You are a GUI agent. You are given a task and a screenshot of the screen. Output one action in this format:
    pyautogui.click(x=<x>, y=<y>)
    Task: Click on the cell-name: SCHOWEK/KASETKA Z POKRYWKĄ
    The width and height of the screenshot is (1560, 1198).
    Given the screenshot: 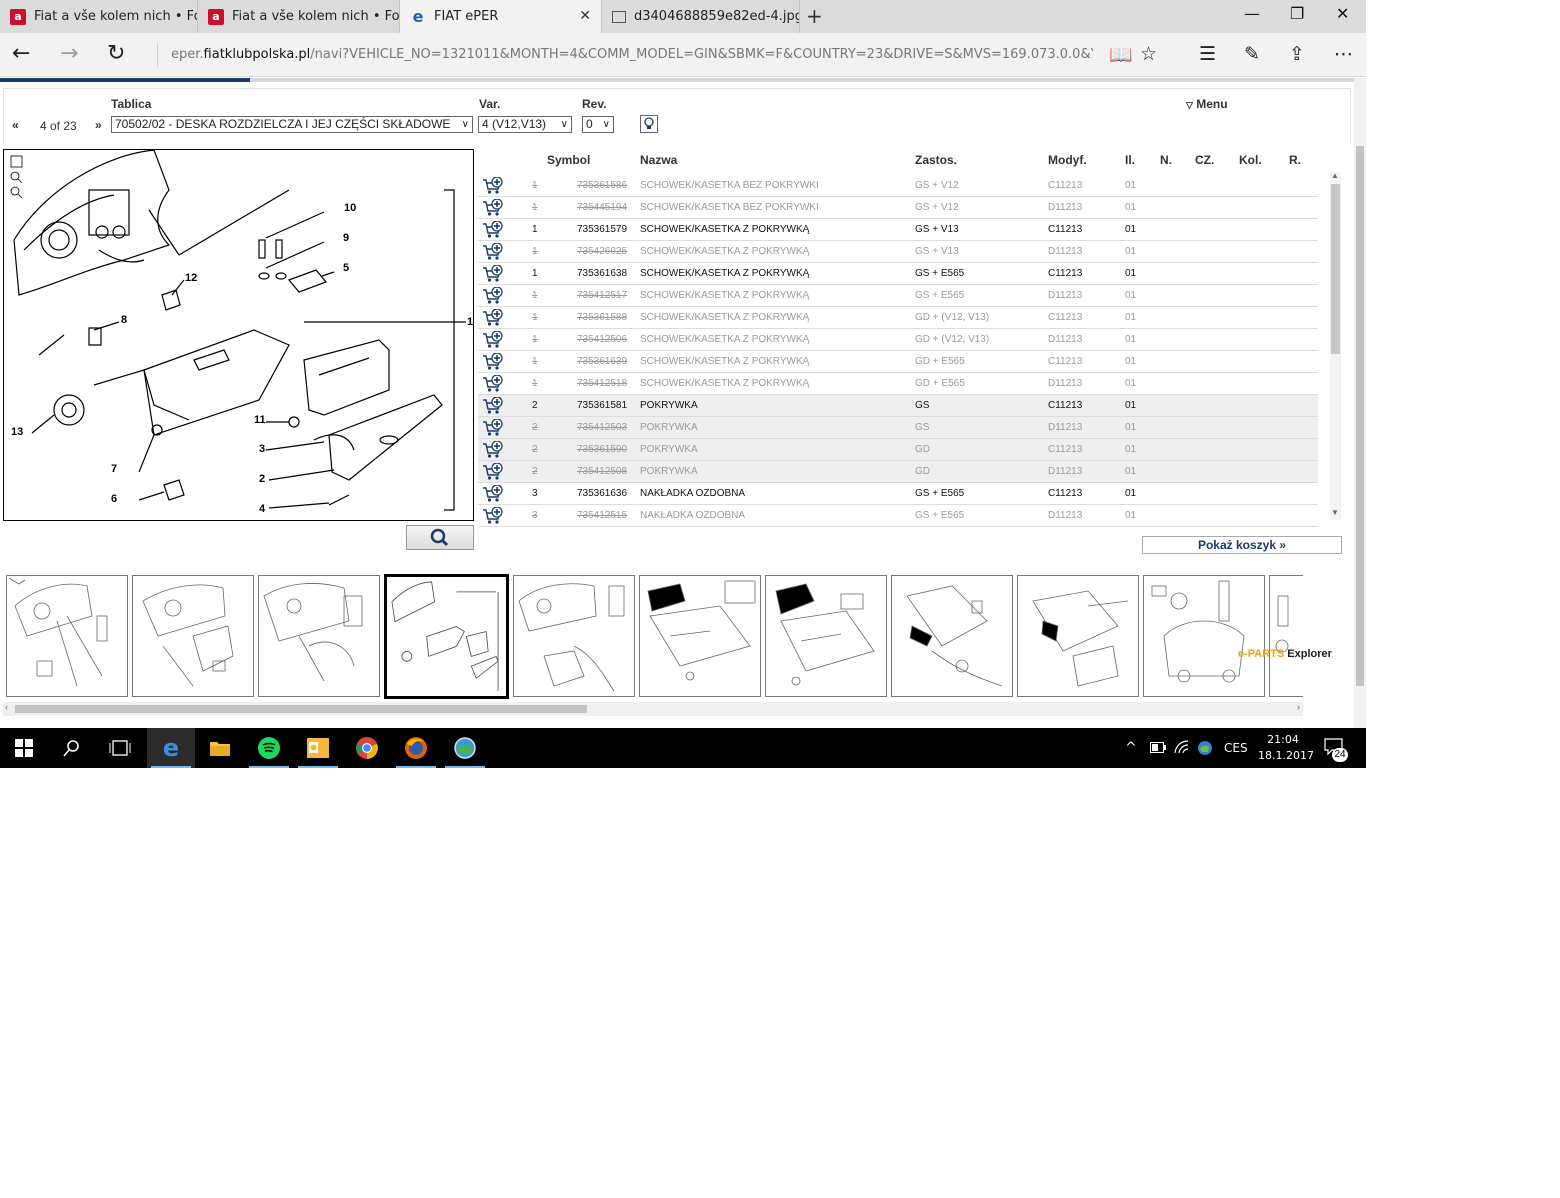 What is the action you would take?
    pyautogui.click(x=725, y=317)
    